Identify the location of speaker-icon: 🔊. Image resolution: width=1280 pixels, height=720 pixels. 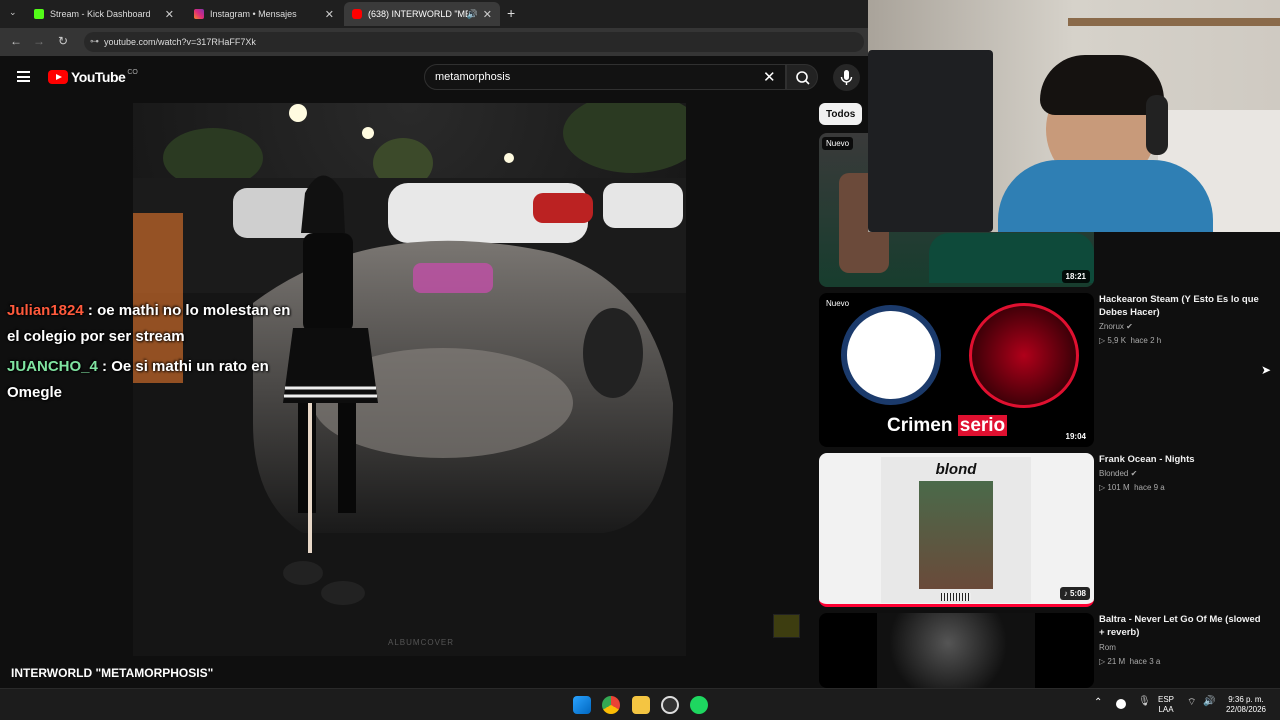
(472, 14).